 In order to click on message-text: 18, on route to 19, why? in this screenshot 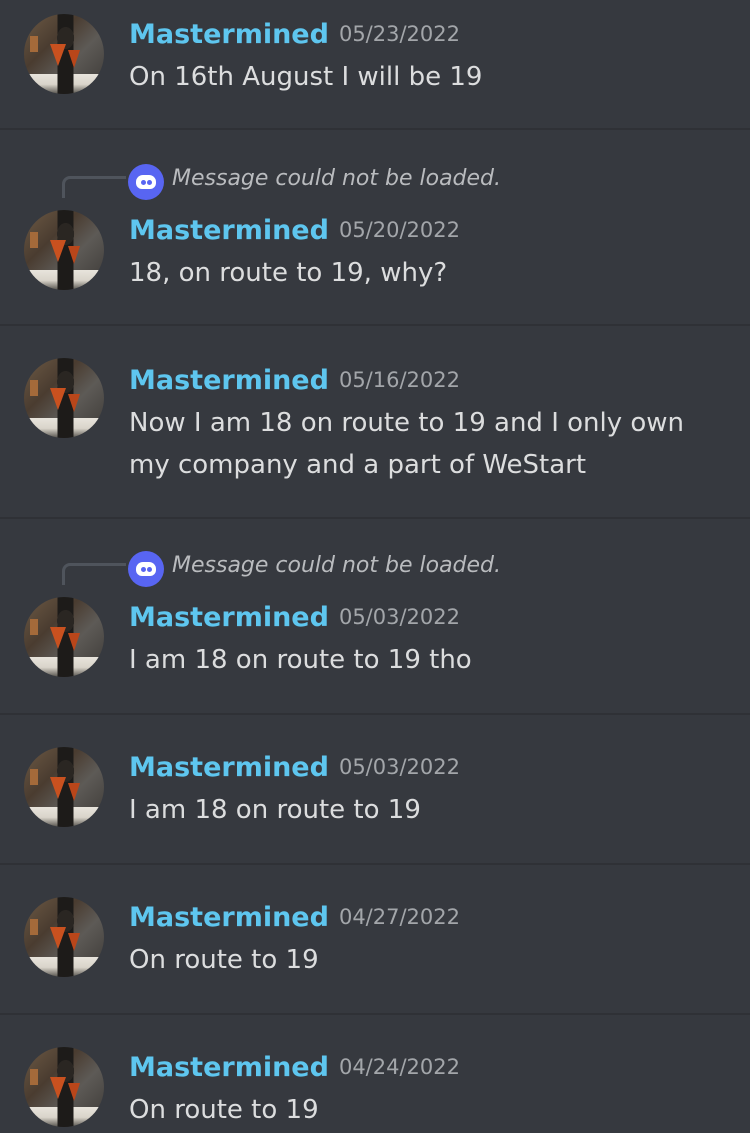, I will do `click(288, 273)`.